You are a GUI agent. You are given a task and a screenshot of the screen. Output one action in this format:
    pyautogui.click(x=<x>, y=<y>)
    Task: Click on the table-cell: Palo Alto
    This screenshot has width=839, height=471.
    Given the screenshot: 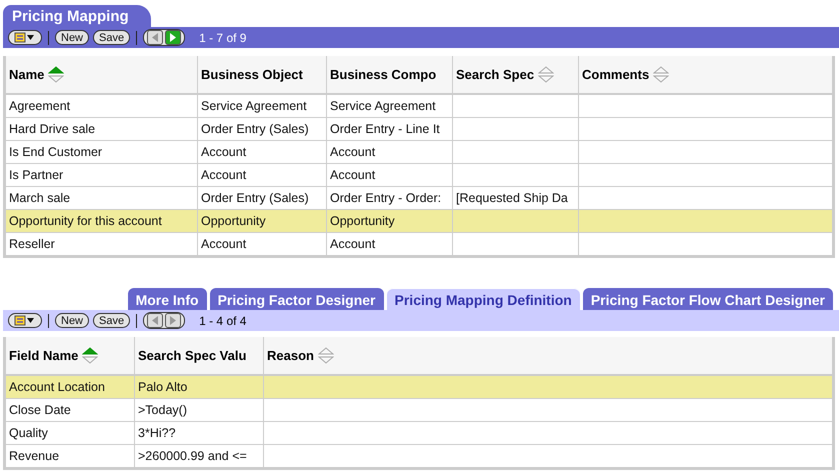 What is the action you would take?
    pyautogui.click(x=199, y=386)
    